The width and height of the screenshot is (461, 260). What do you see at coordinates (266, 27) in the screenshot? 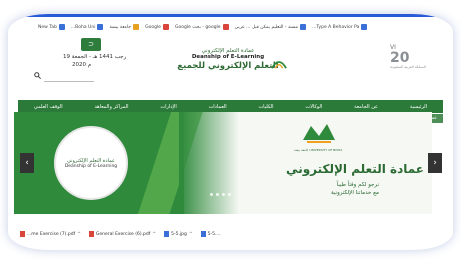
I see `bookmark-label: مسند - التعليم يمكن قبل ... عربي` at bounding box center [266, 27].